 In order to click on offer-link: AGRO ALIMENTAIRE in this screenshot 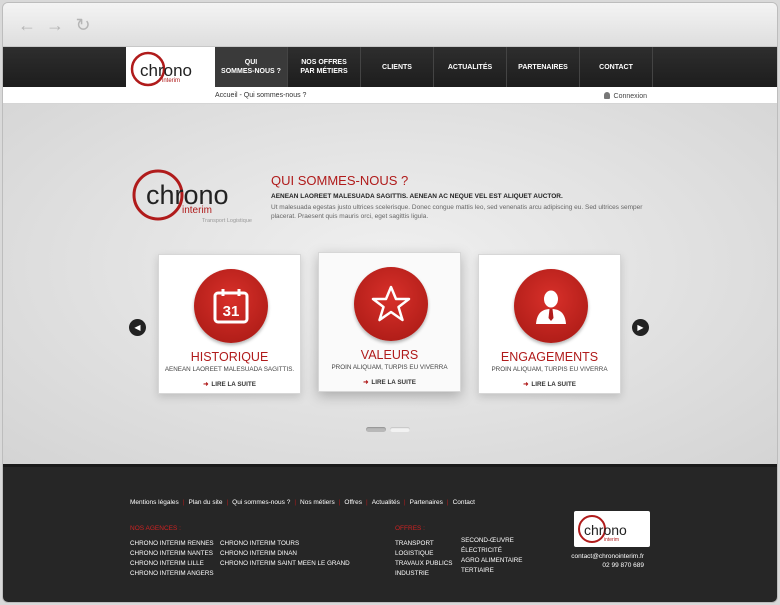, I will do `click(491, 561)`.